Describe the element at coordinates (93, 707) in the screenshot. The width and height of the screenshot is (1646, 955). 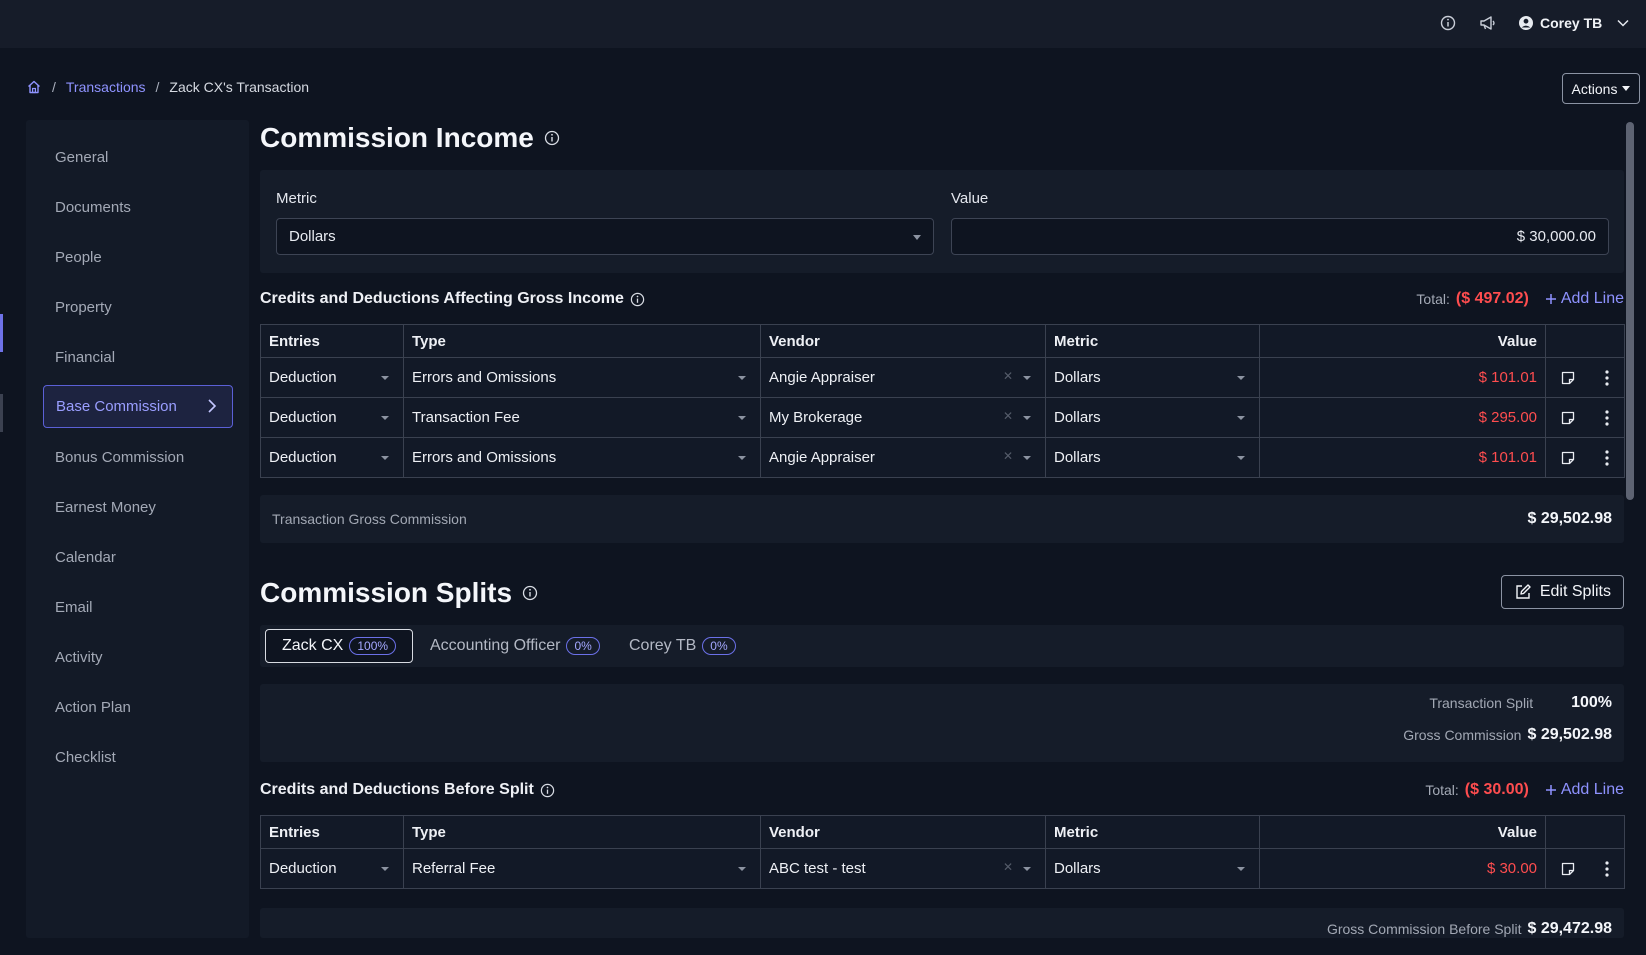
I see `sidebar-item-label: Action Plan` at that location.